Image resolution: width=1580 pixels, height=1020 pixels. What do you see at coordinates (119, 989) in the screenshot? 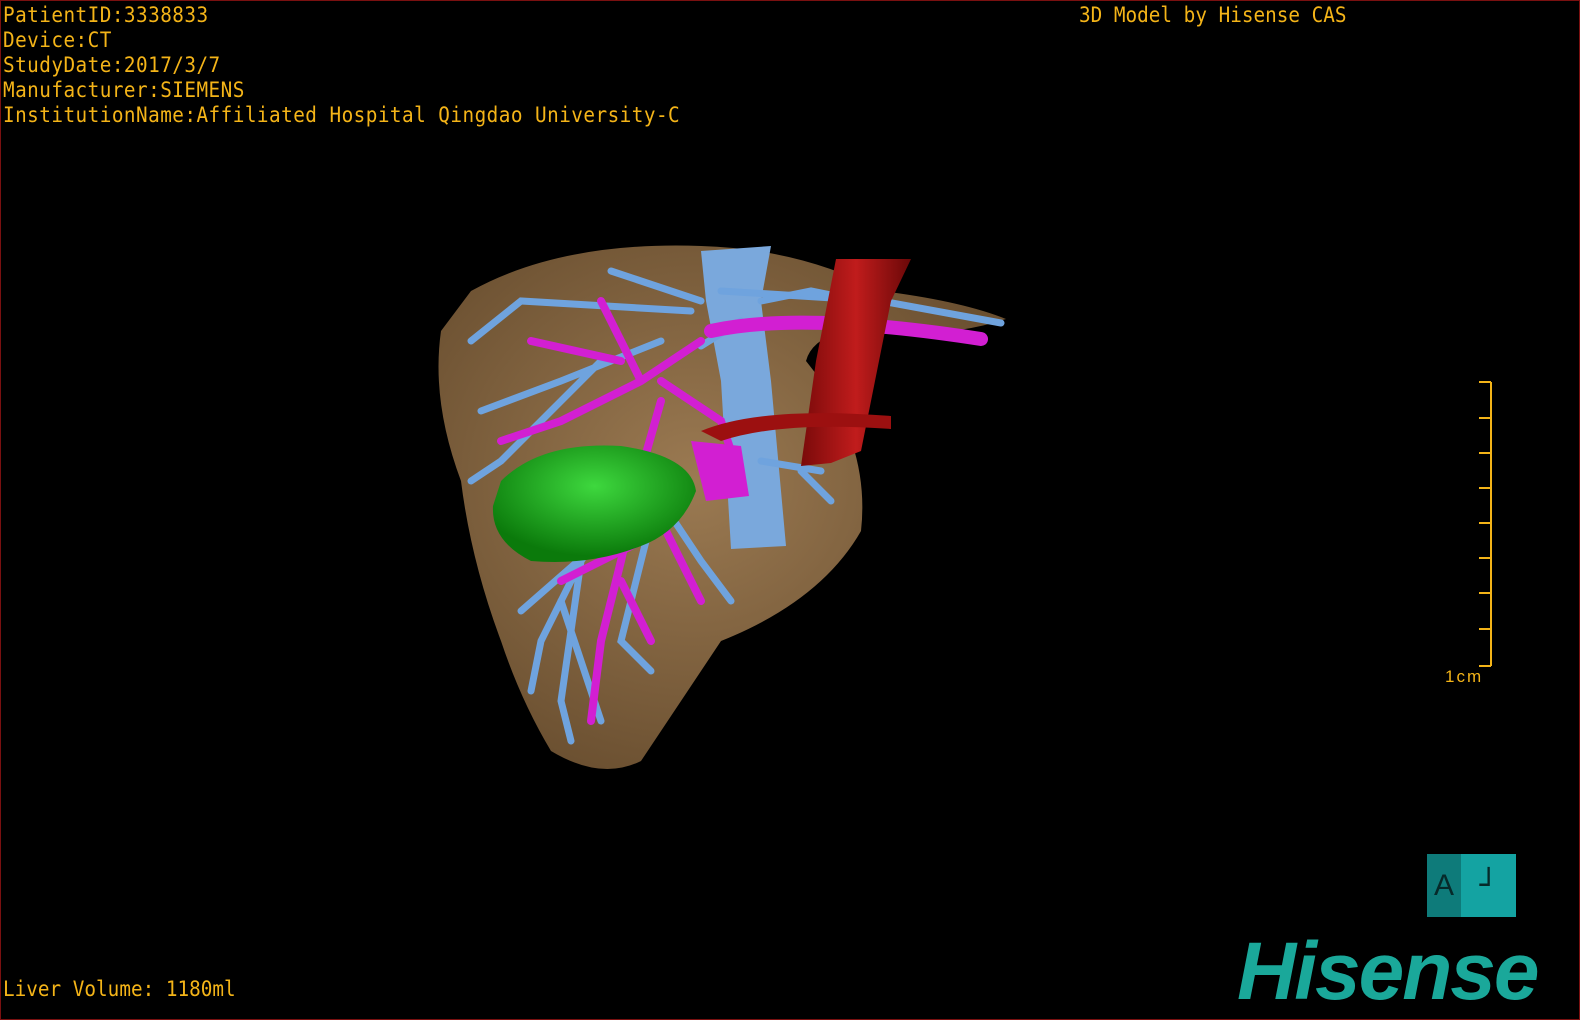
I see `liver-volume: Liver Volume: 1180ml` at bounding box center [119, 989].